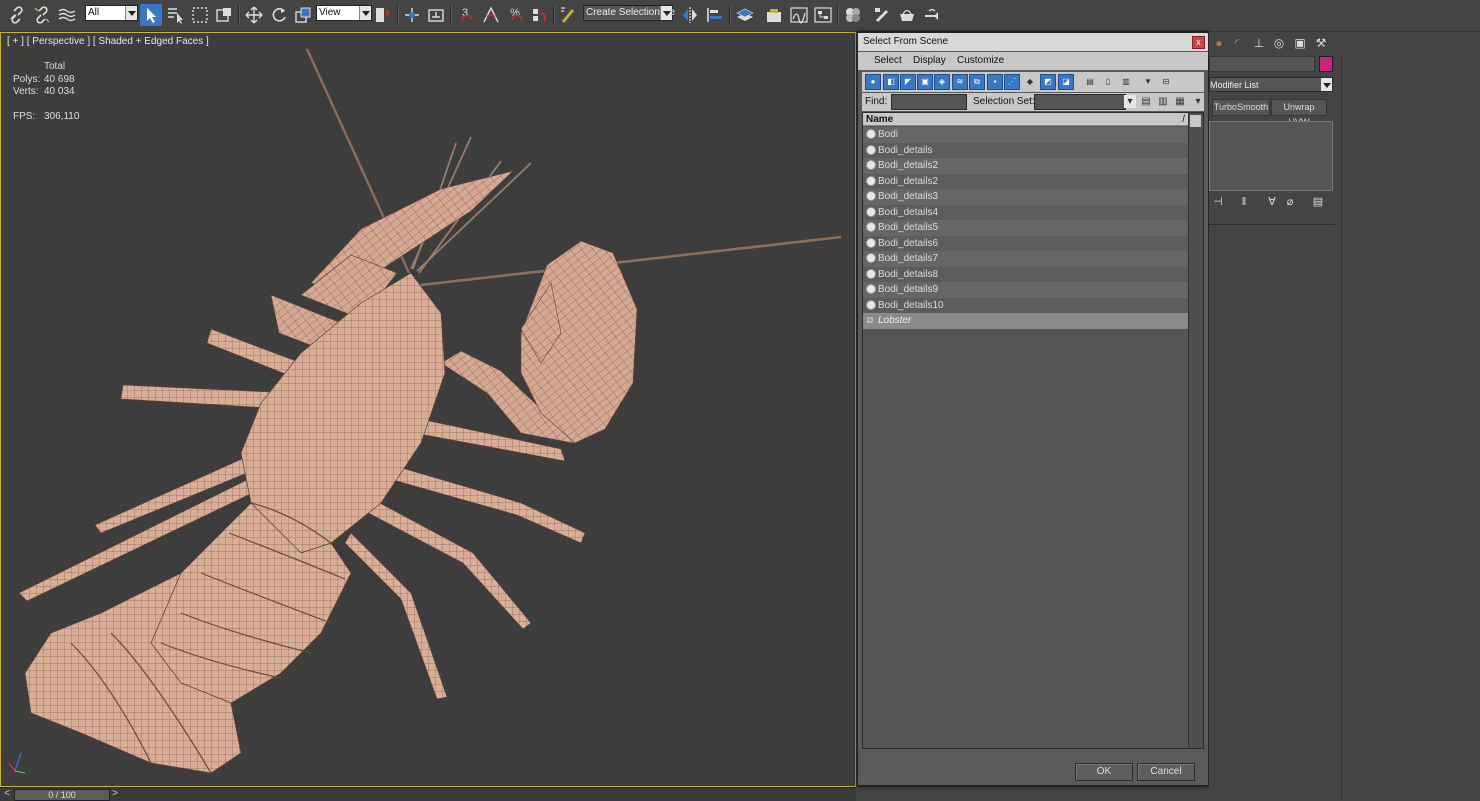 This screenshot has height=801, width=1480. Describe the element at coordinates (1026, 212) in the screenshot. I see `list-item: Bodi_details4` at that location.